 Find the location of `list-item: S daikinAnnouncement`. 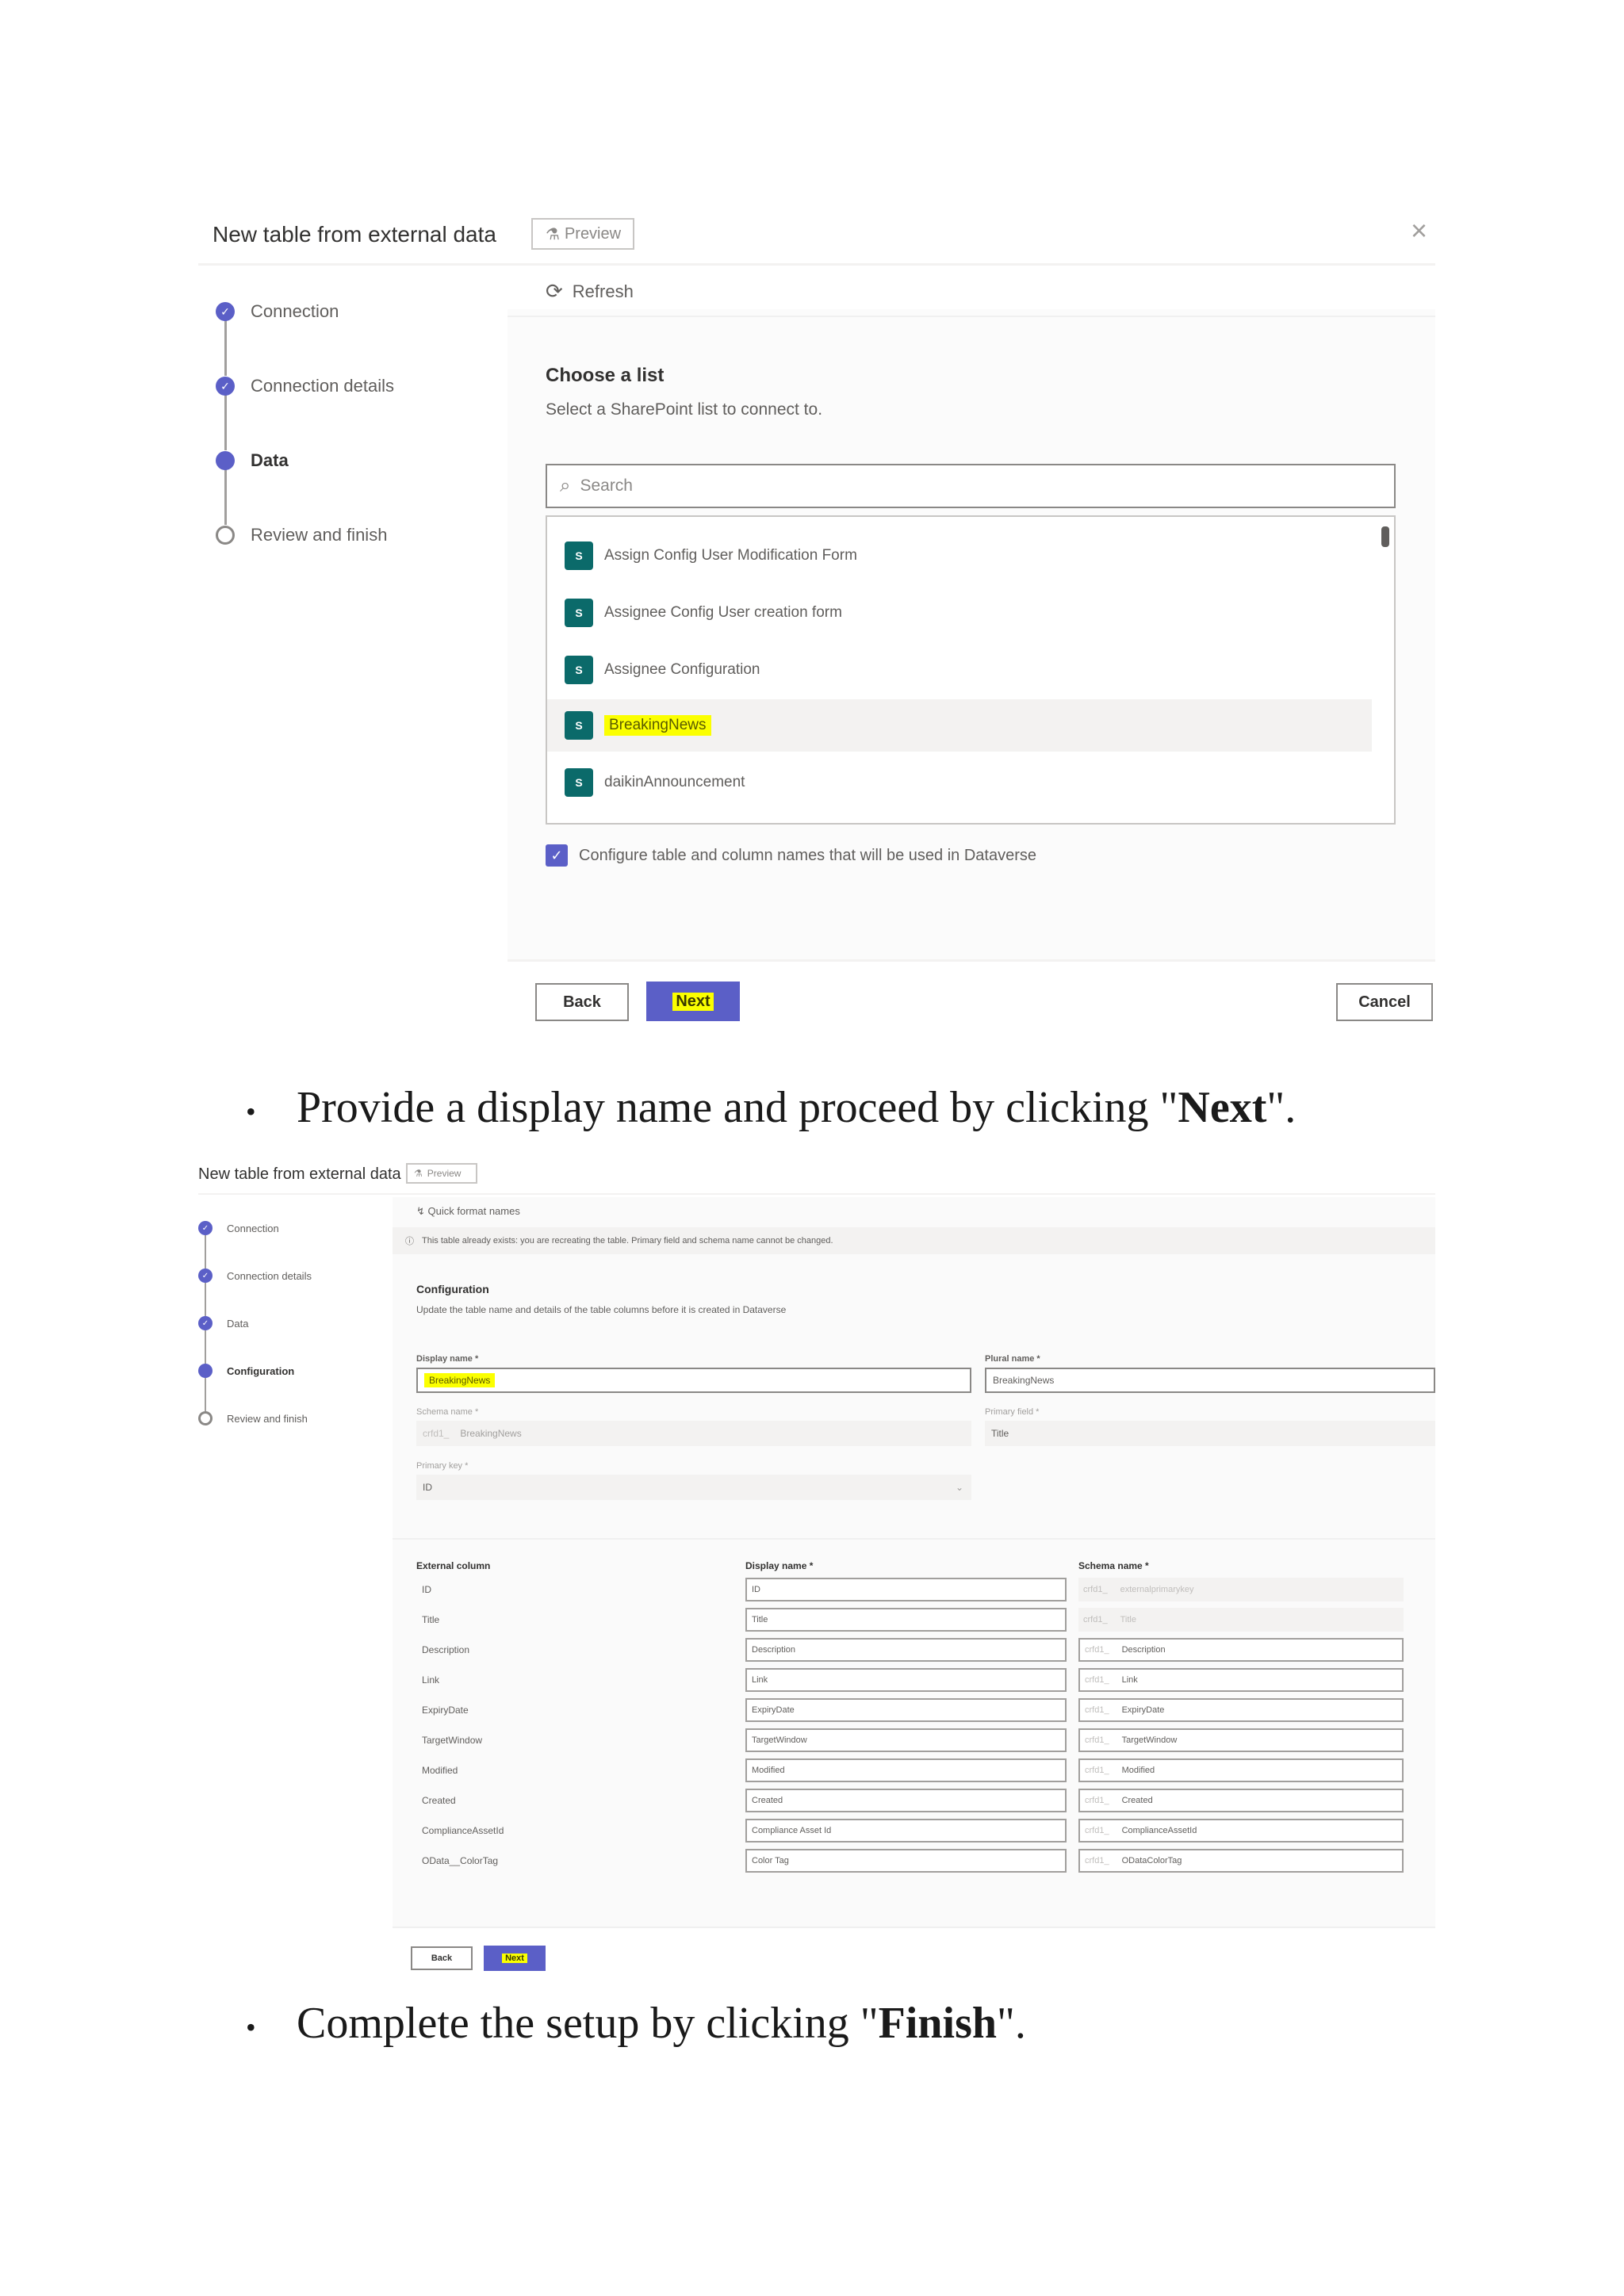

list-item: S daikinAnnouncement is located at coordinates (960, 783).